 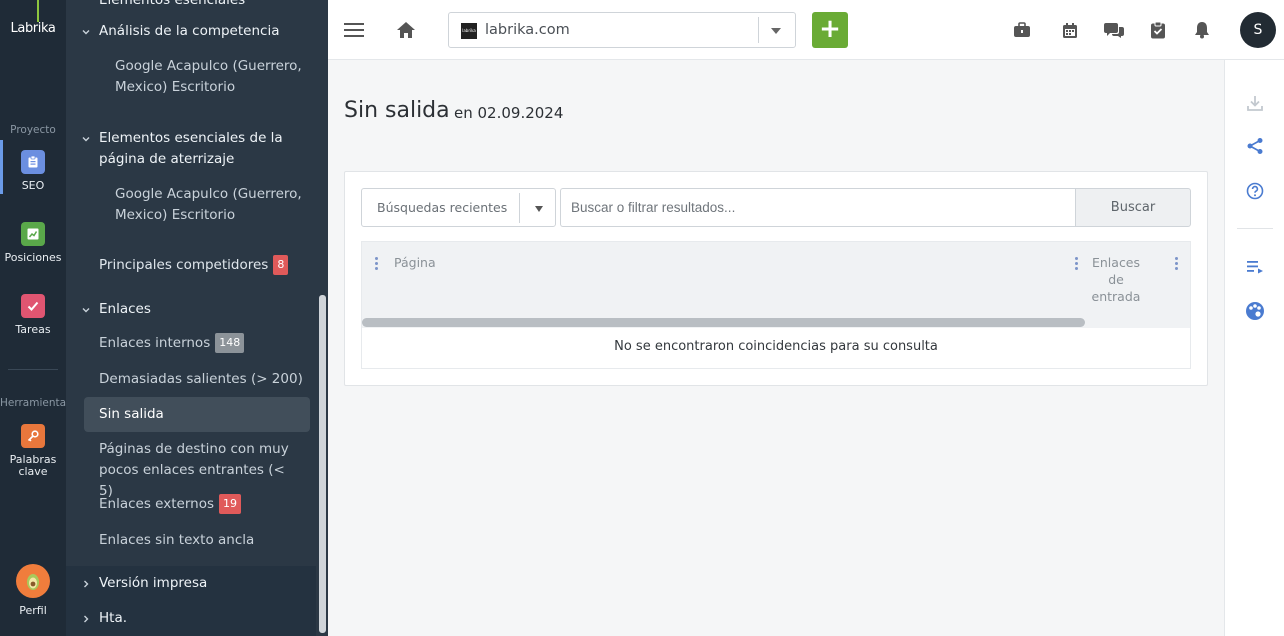 I want to click on rail-section-tools: Herramientas, so click(x=36, y=403).